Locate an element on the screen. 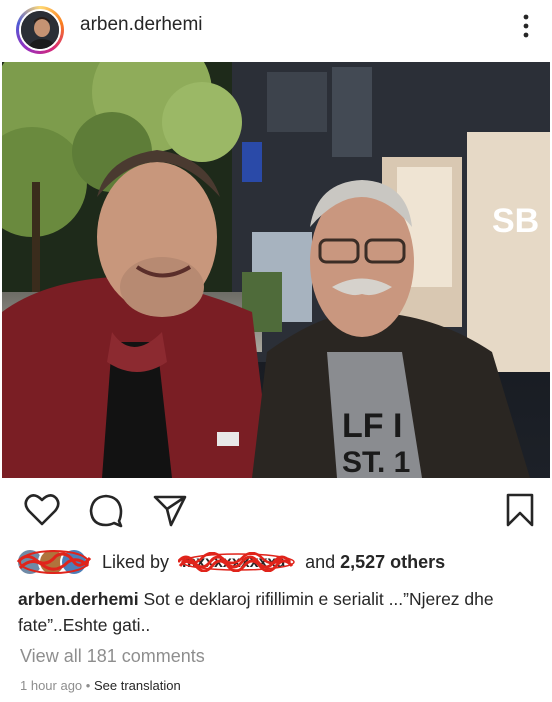 The image size is (552, 702). post-timestamp: 1 hour ago is located at coordinates (51, 685).